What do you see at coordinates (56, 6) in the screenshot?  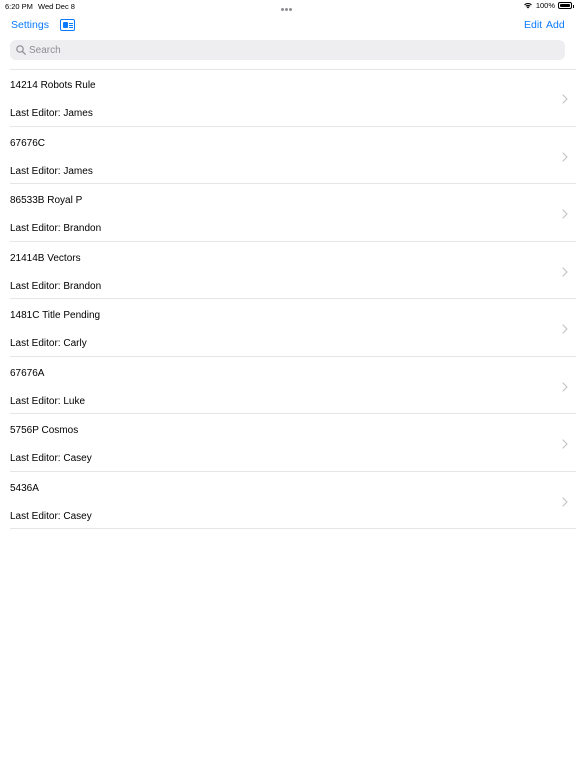 I see `status-date: Wed Dec 8` at bounding box center [56, 6].